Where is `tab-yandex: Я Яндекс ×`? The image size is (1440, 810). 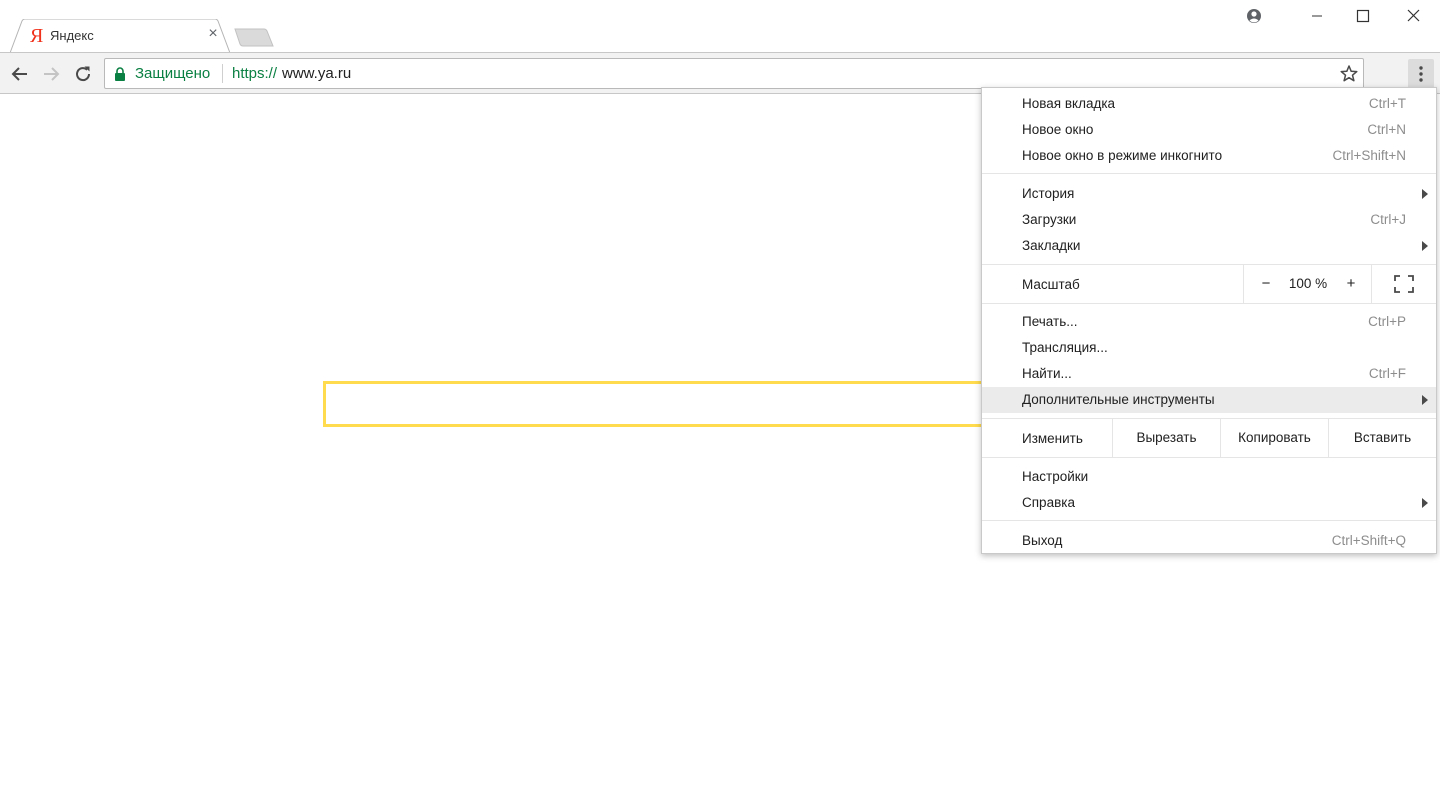 tab-yandex: Я Яндекс × is located at coordinates (120, 36).